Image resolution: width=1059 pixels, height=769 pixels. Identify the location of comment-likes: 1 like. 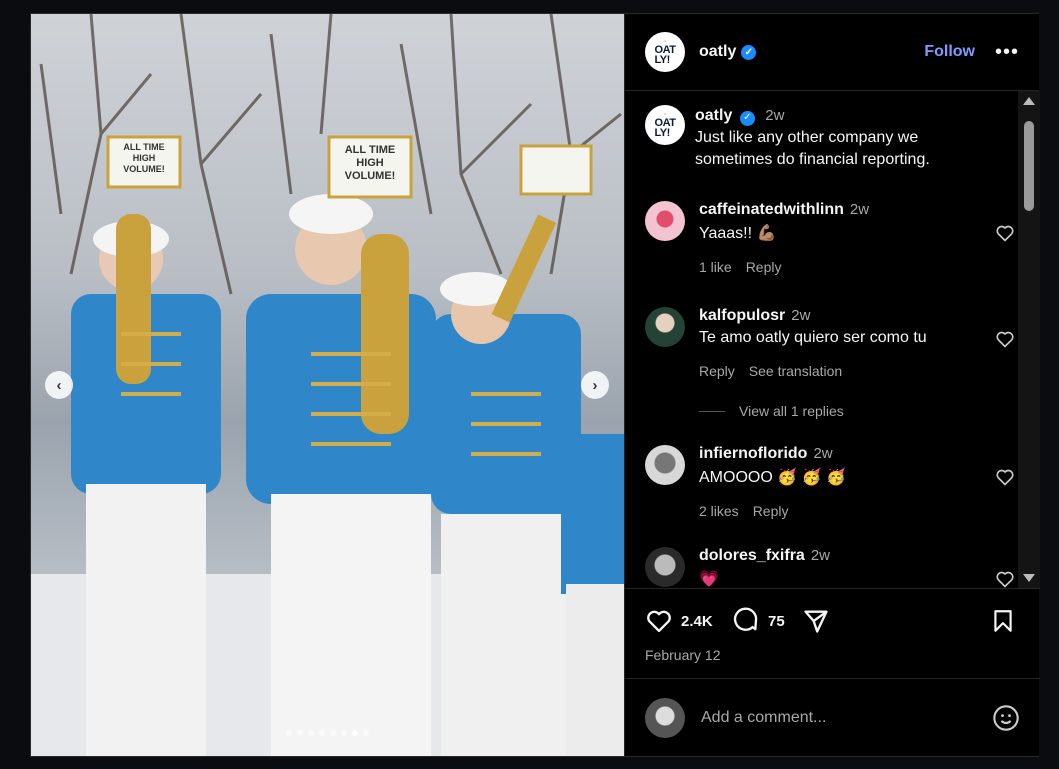
(715, 267).